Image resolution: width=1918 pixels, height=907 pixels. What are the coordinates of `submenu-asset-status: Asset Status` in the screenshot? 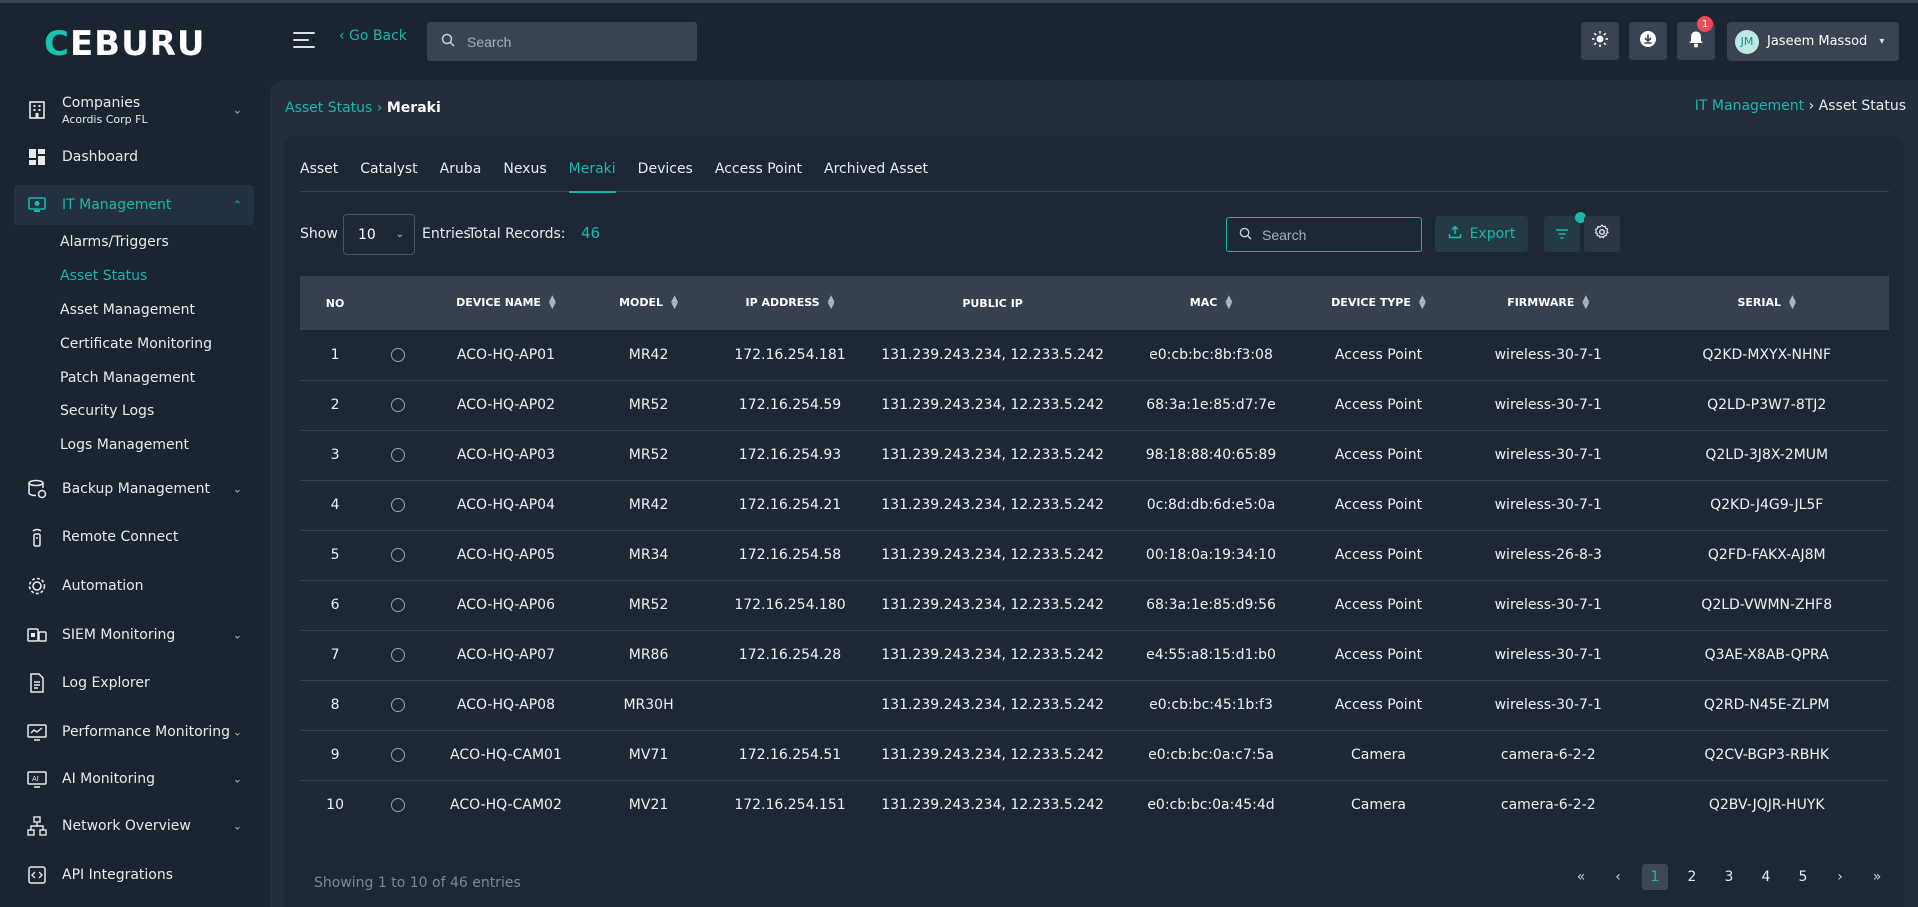 It's located at (103, 276).